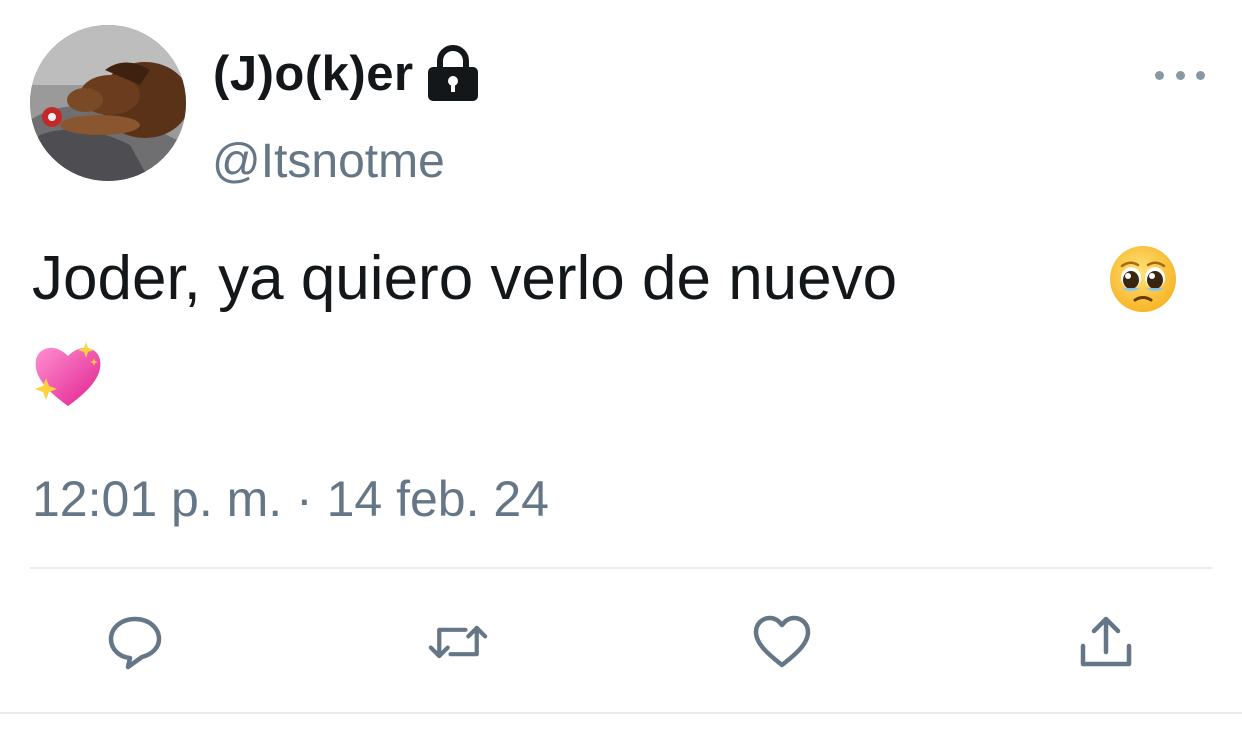 Image resolution: width=1242 pixels, height=732 pixels. I want to click on bottom-divider, so click(621, 713).